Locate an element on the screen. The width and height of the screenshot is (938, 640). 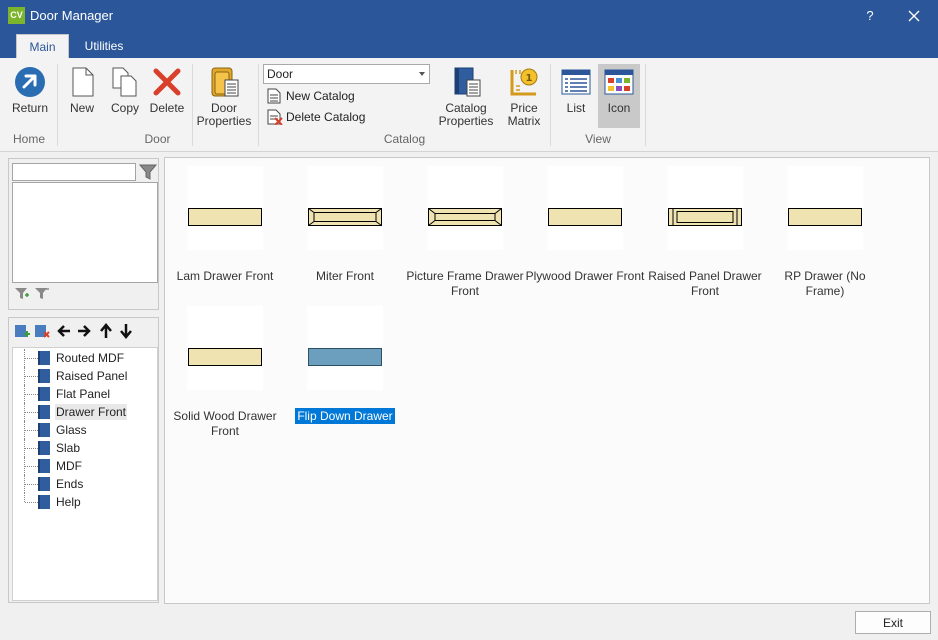
tree-item-drawer-front: Drawer Front is located at coordinates (86, 412).